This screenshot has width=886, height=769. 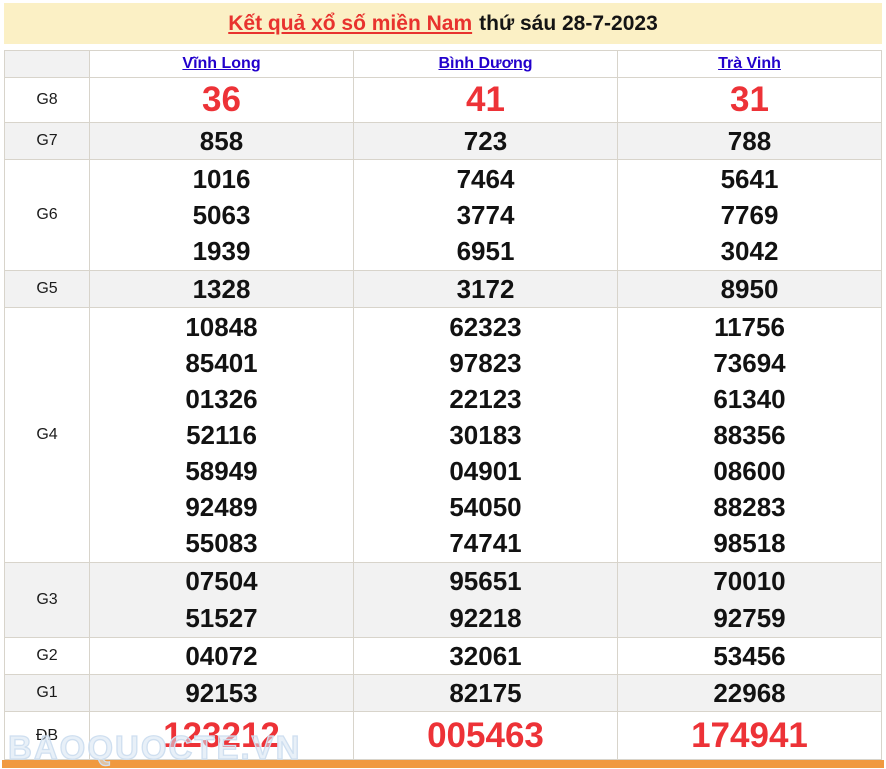 I want to click on prize-number: 723, so click(x=485, y=141).